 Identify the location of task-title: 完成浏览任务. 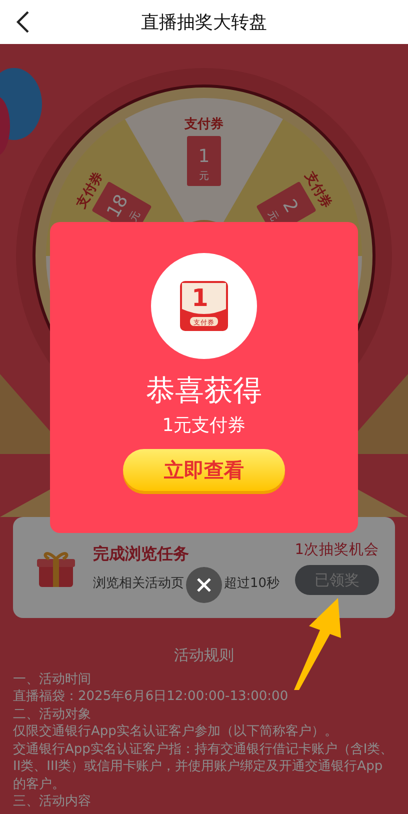
(141, 553).